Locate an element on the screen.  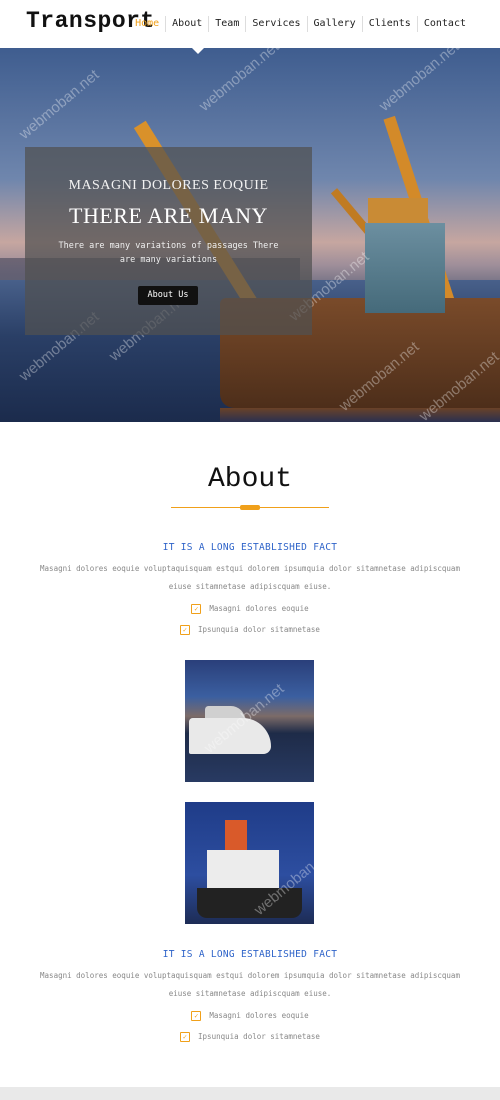
hero-ship-cabin is located at coordinates (405, 268).